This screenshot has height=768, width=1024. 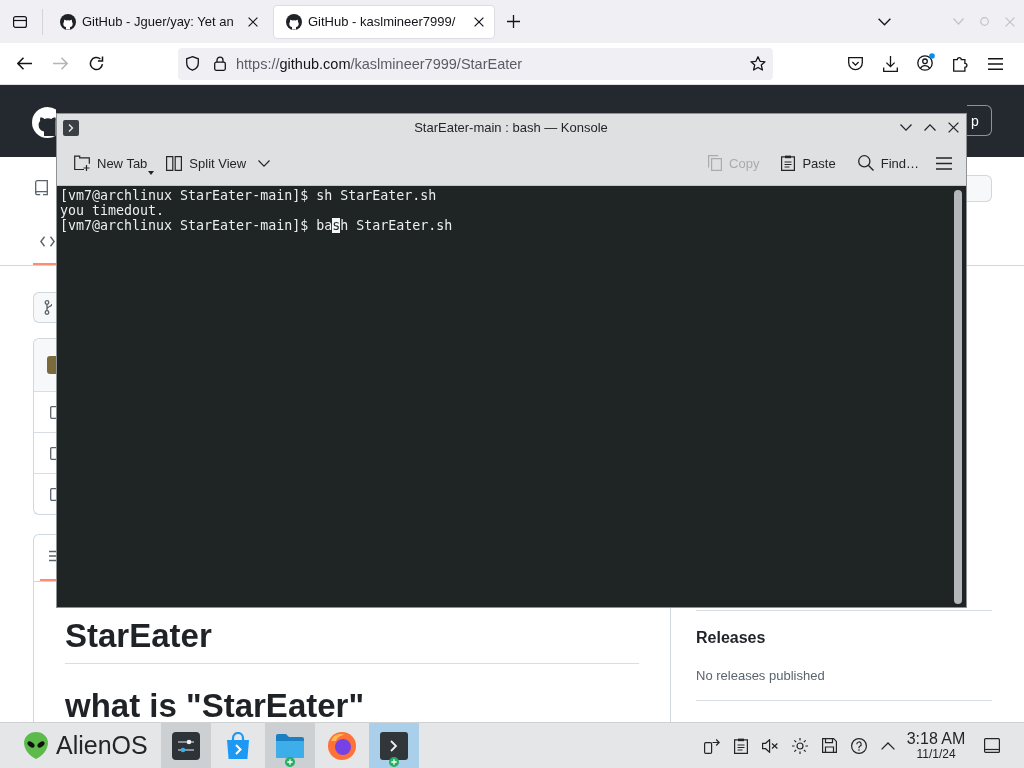 What do you see at coordinates (958, 397) in the screenshot?
I see `scrollbar` at bounding box center [958, 397].